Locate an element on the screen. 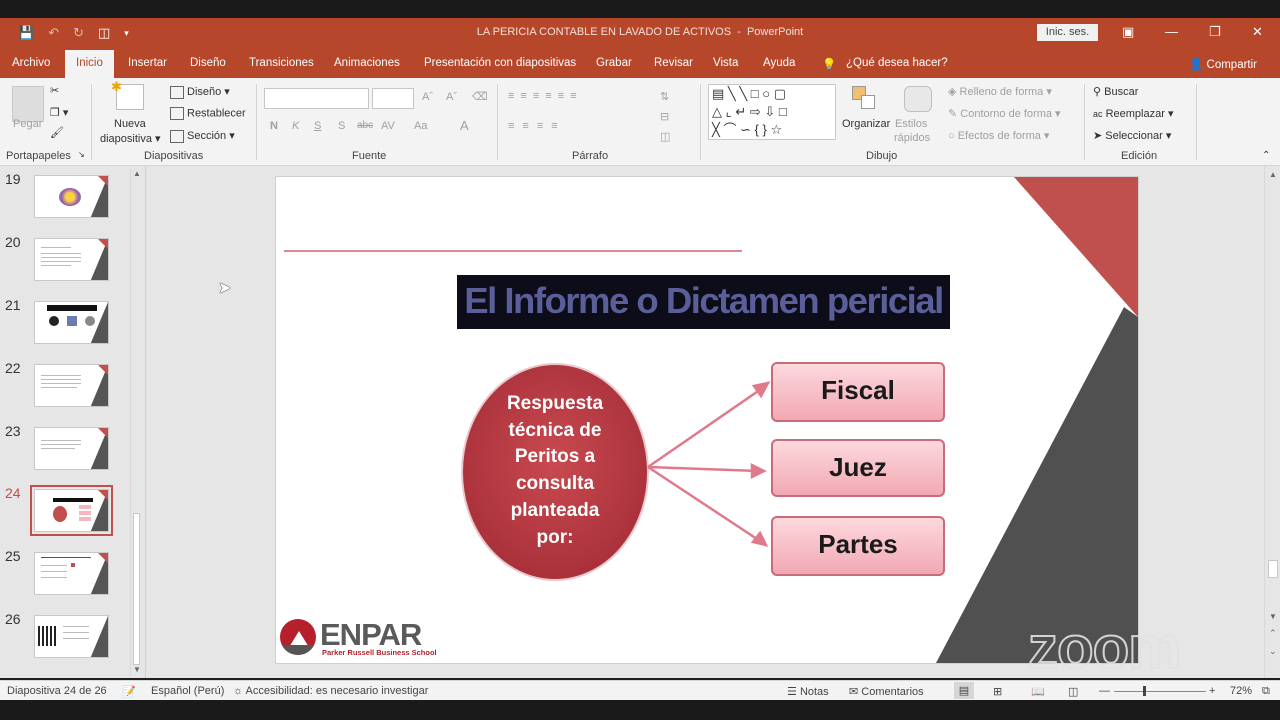 The width and height of the screenshot is (1280, 720). bold-button: N is located at coordinates (274, 126).